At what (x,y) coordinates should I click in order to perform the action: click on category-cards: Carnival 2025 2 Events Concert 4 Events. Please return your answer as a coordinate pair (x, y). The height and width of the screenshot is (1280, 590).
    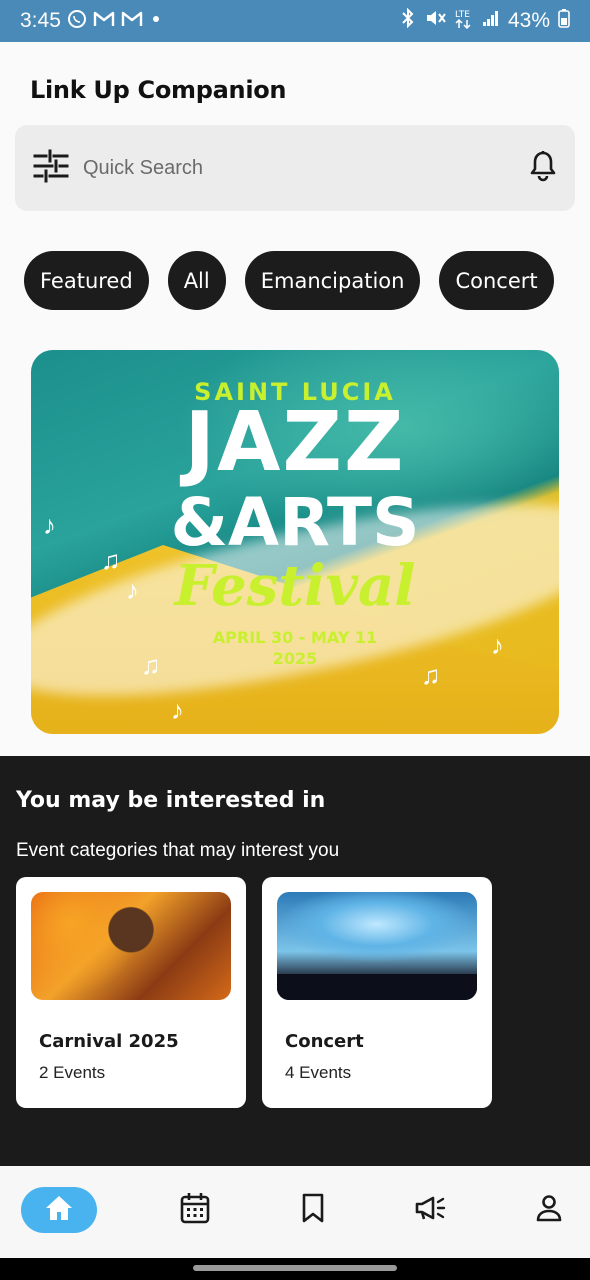
    Looking at the image, I should click on (254, 992).